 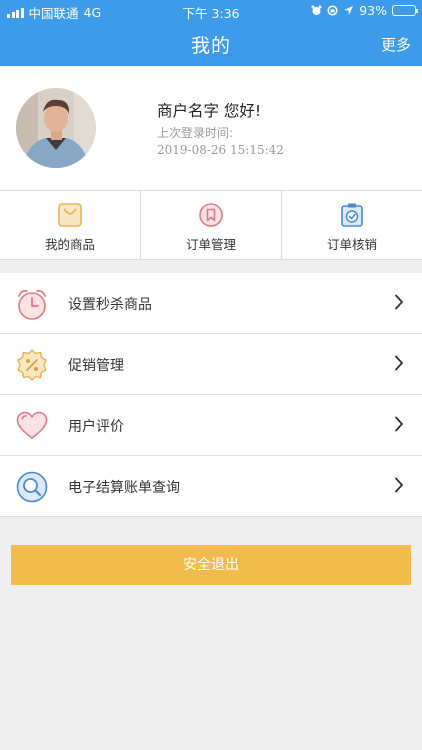 I want to click on quick-action-my-products: 我的商品, so click(x=70, y=225).